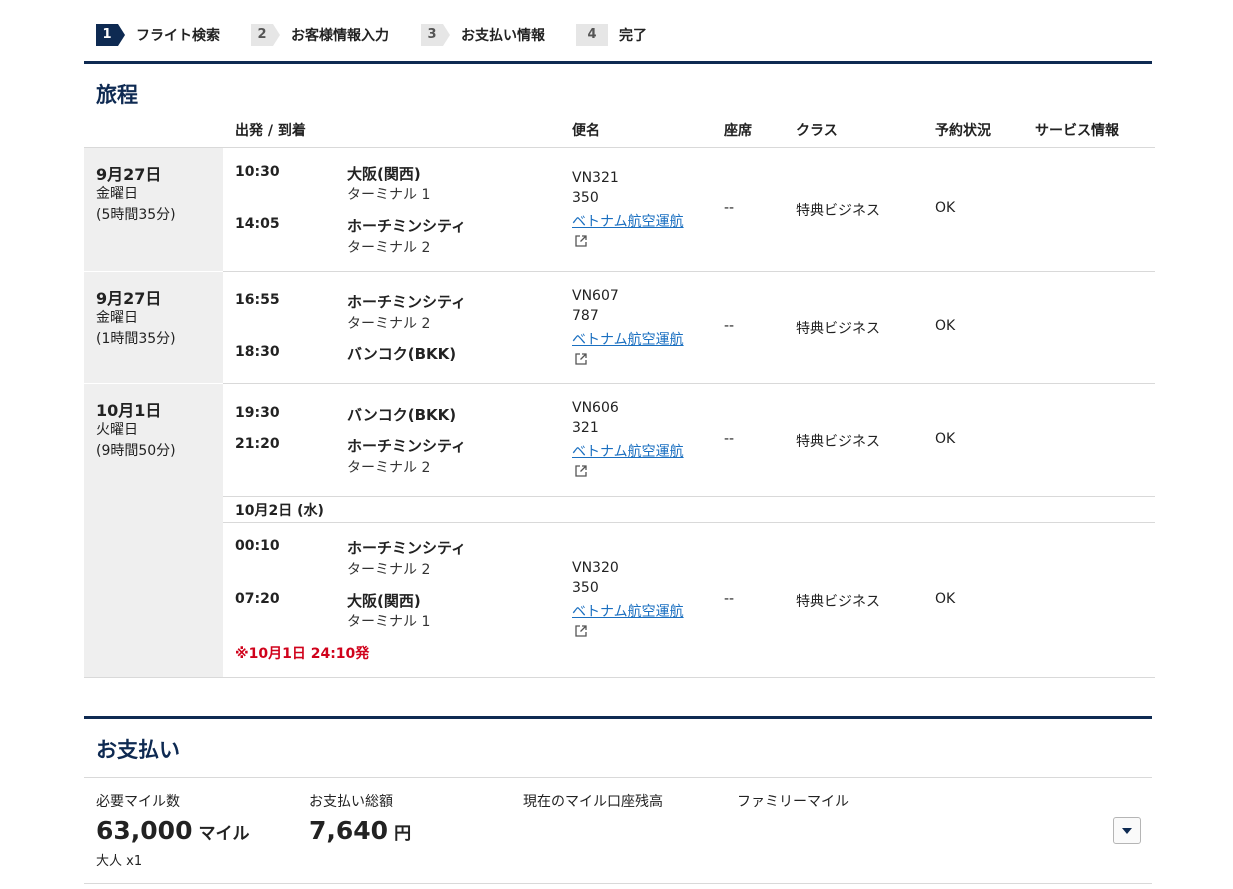  I want to click on miles-value: 63,000 マイル, so click(172, 830).